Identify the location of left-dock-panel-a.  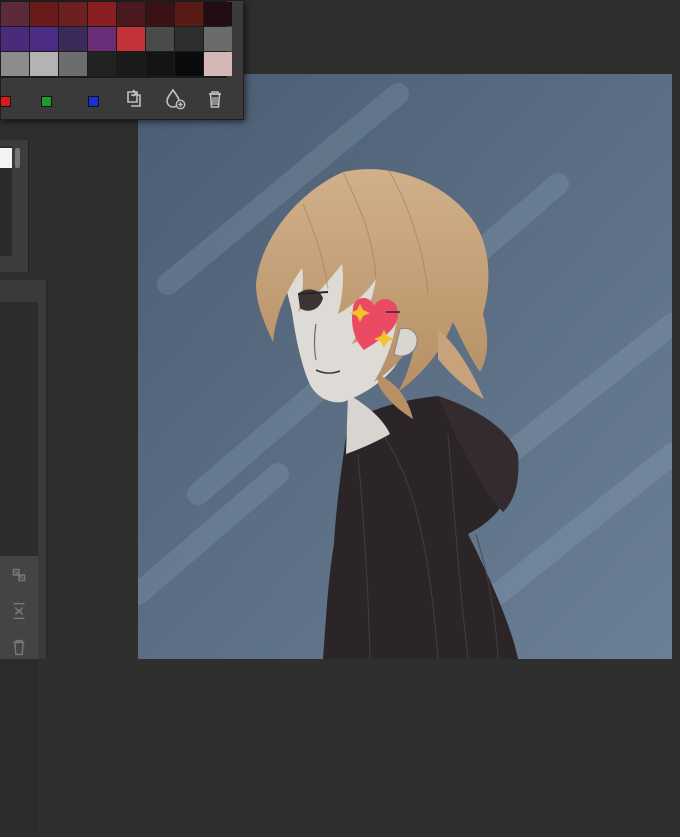
(14, 206).